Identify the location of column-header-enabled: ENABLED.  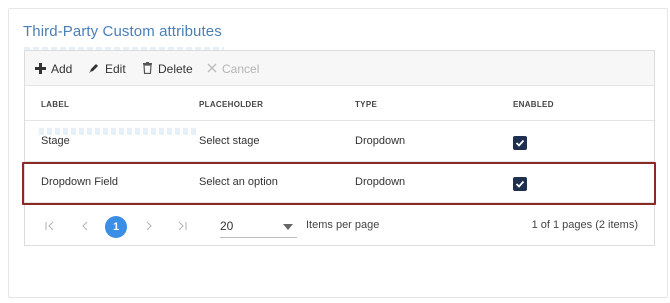
(533, 104).